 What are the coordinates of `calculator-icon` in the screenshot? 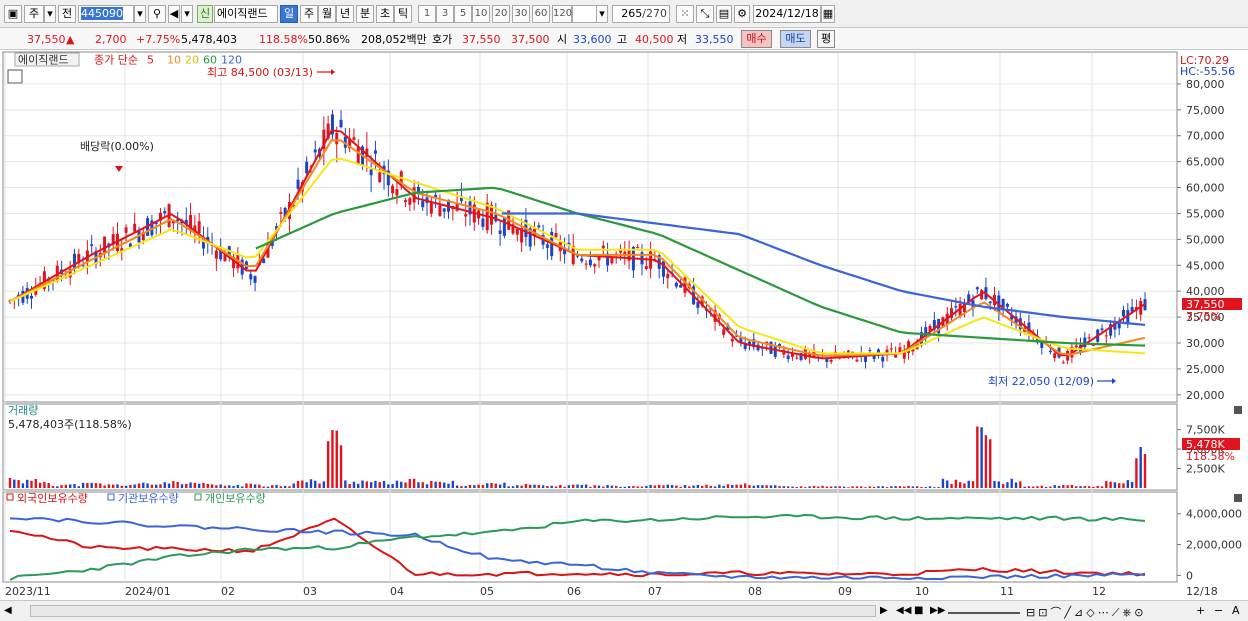 It's located at (15, 76).